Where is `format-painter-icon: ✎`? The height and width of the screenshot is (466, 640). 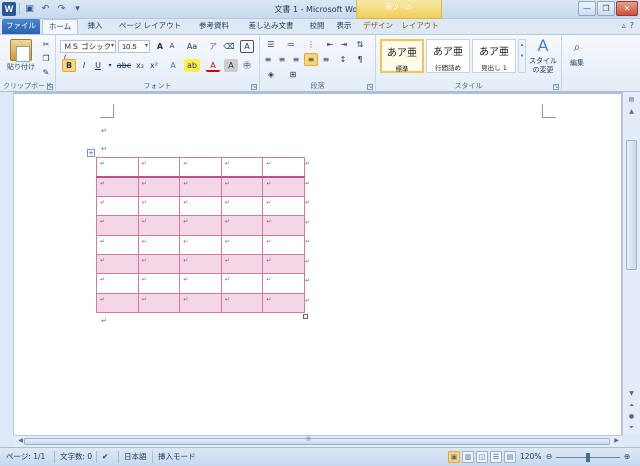
format-painter-icon: ✎ is located at coordinates (46, 72).